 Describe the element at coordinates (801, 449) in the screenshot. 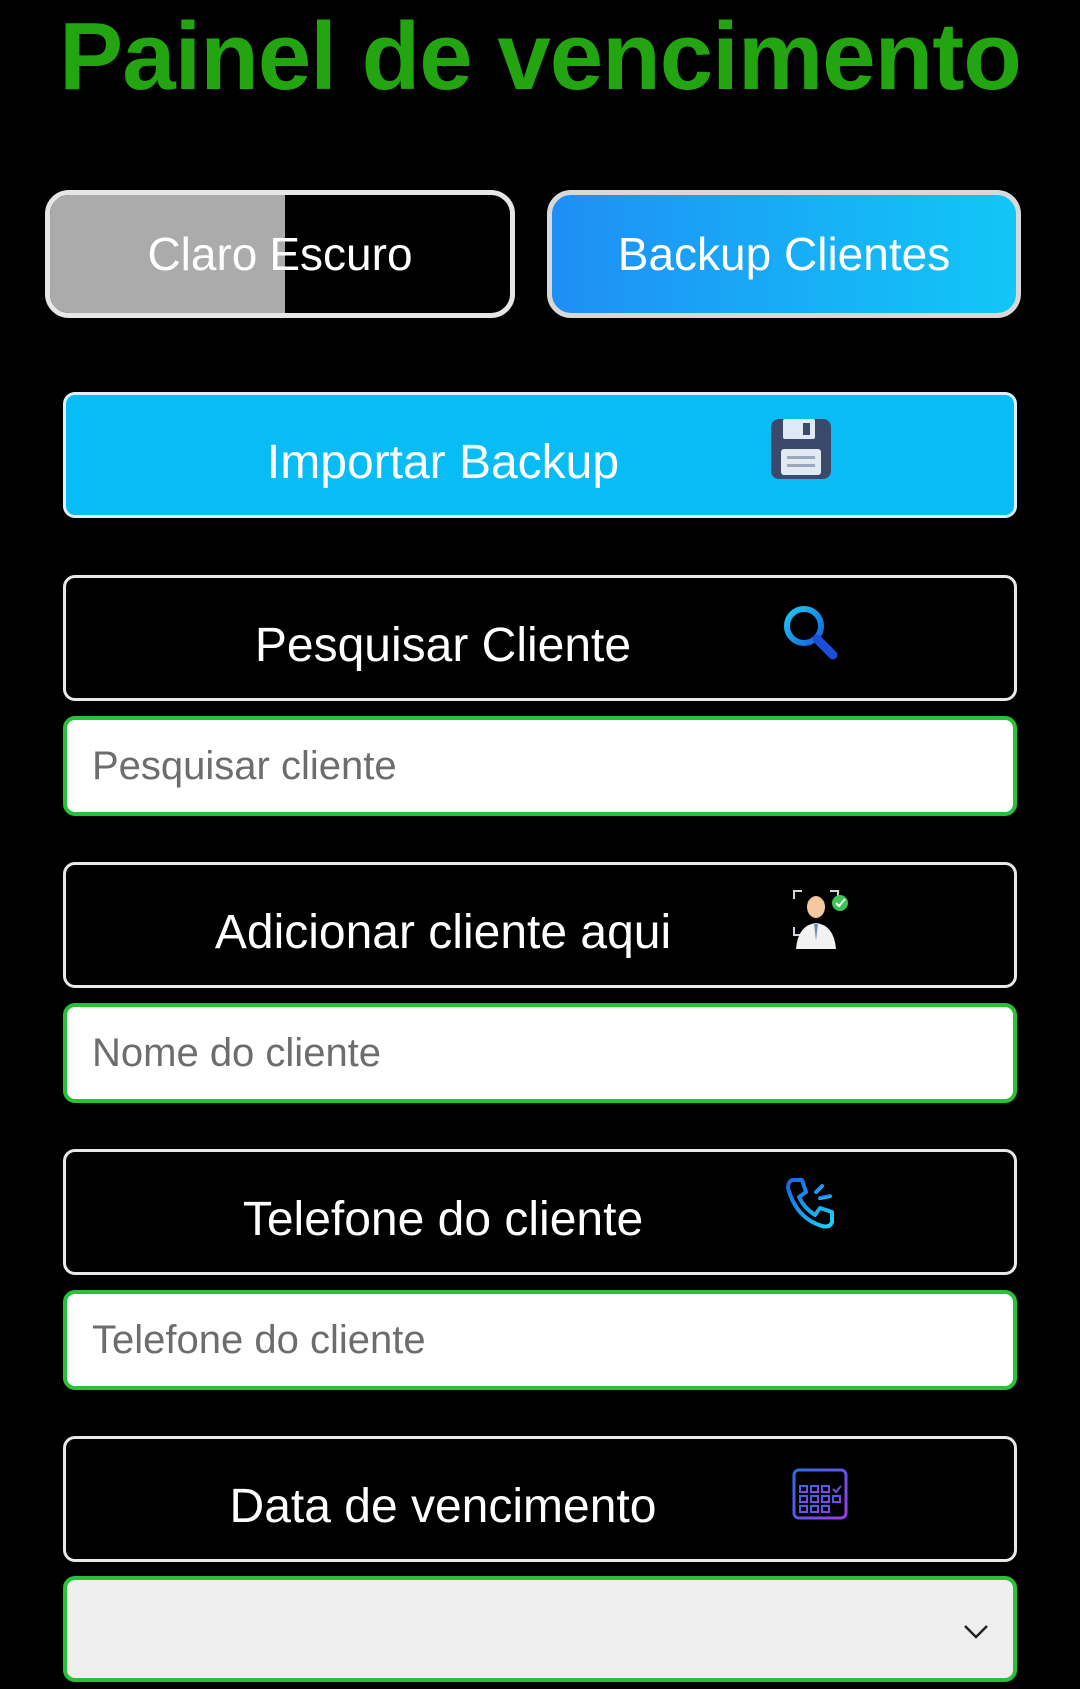

I see `floppy-disk-icon` at that location.